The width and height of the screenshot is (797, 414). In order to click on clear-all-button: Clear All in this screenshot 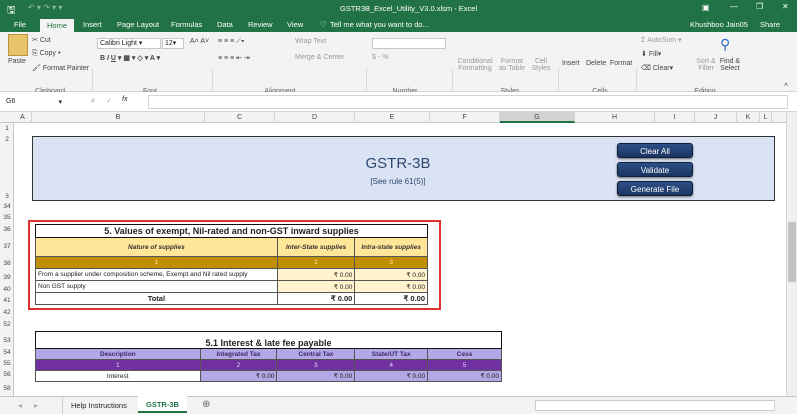, I will do `click(655, 150)`.